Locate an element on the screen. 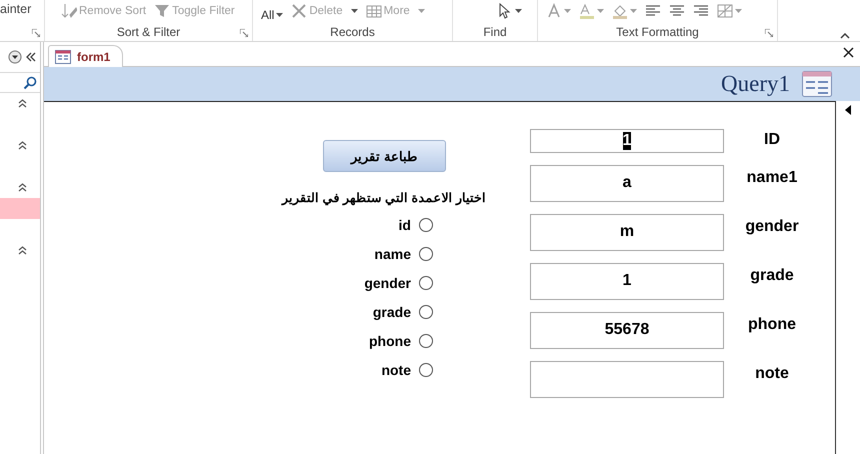 This screenshot has height=454, width=860. ribbon-icon-button is located at coordinates (509, 11).